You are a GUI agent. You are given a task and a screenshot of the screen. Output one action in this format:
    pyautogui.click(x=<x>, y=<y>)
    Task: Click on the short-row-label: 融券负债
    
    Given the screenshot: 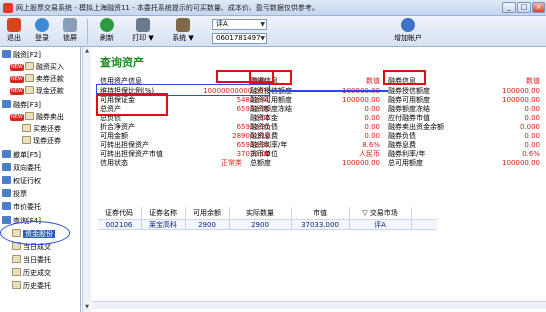 What is the action you would take?
    pyautogui.click(x=402, y=136)
    